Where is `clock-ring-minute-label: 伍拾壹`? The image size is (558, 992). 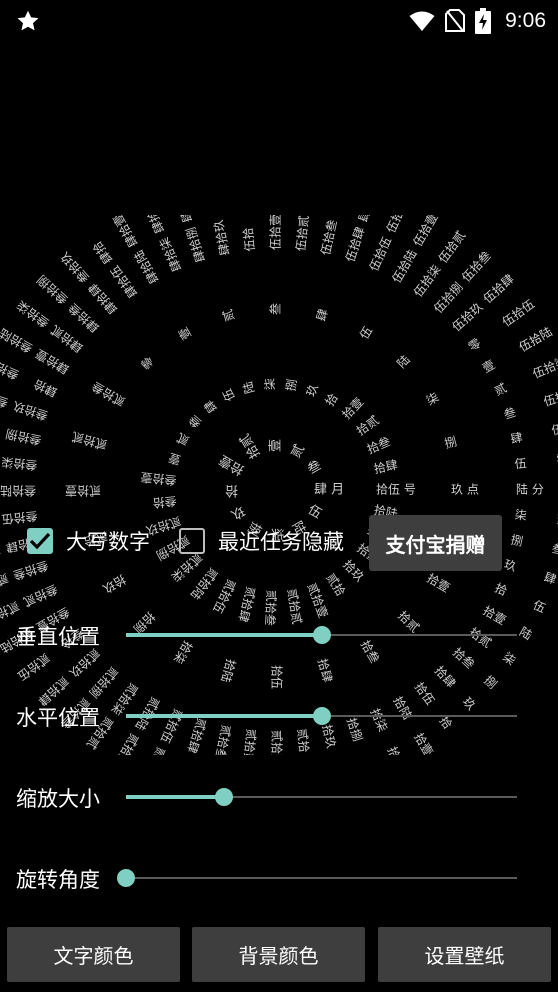
clock-ring-minute-label: 伍拾壹 is located at coordinates (275, 232).